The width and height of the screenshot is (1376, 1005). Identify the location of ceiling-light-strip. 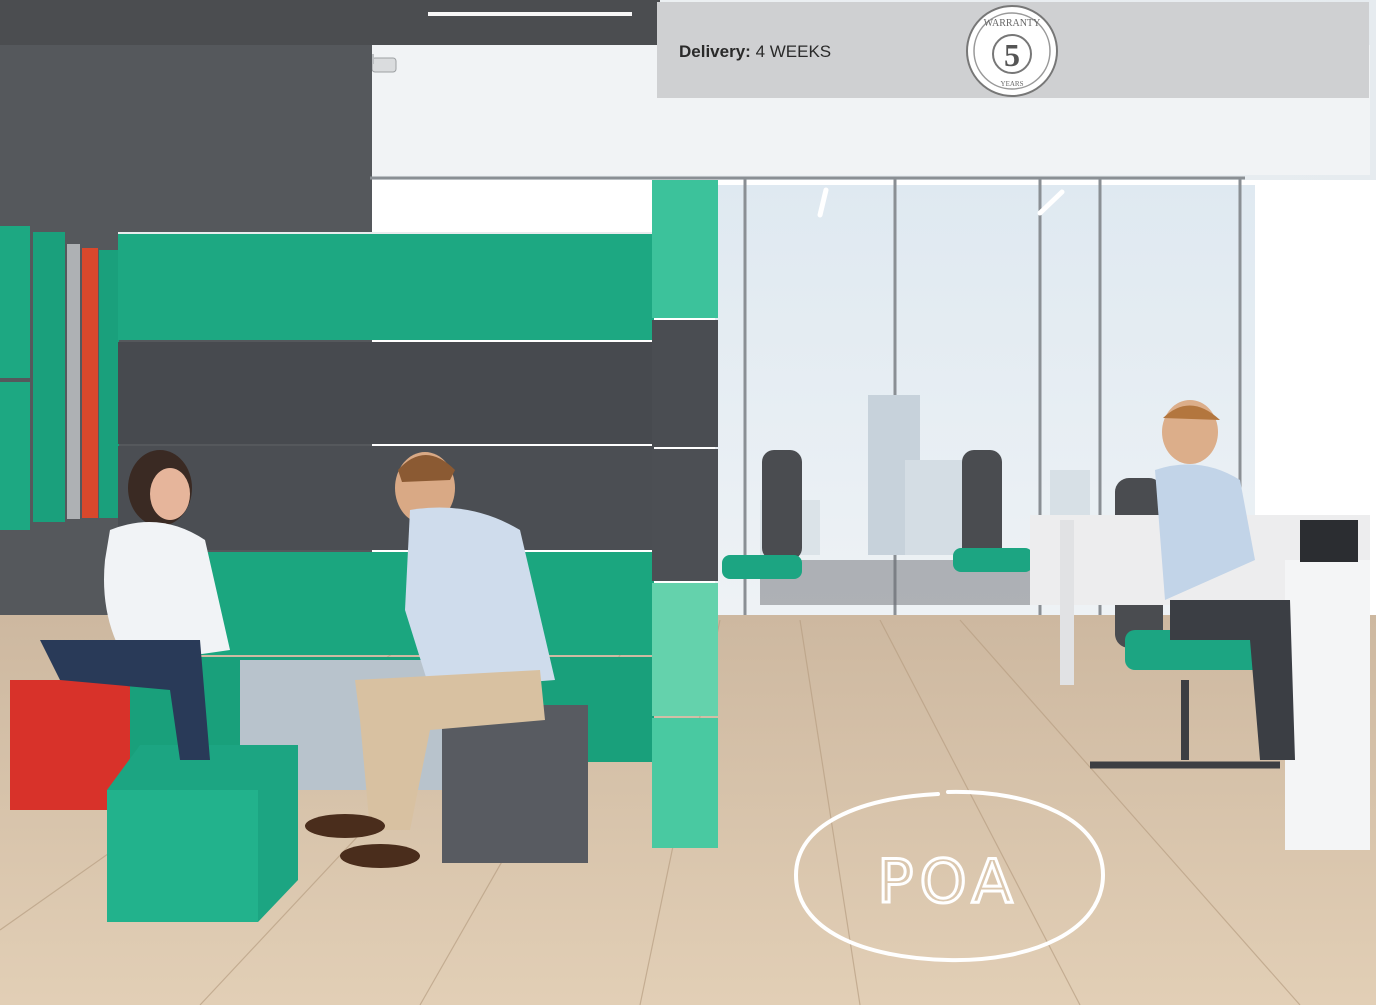
(530, 14).